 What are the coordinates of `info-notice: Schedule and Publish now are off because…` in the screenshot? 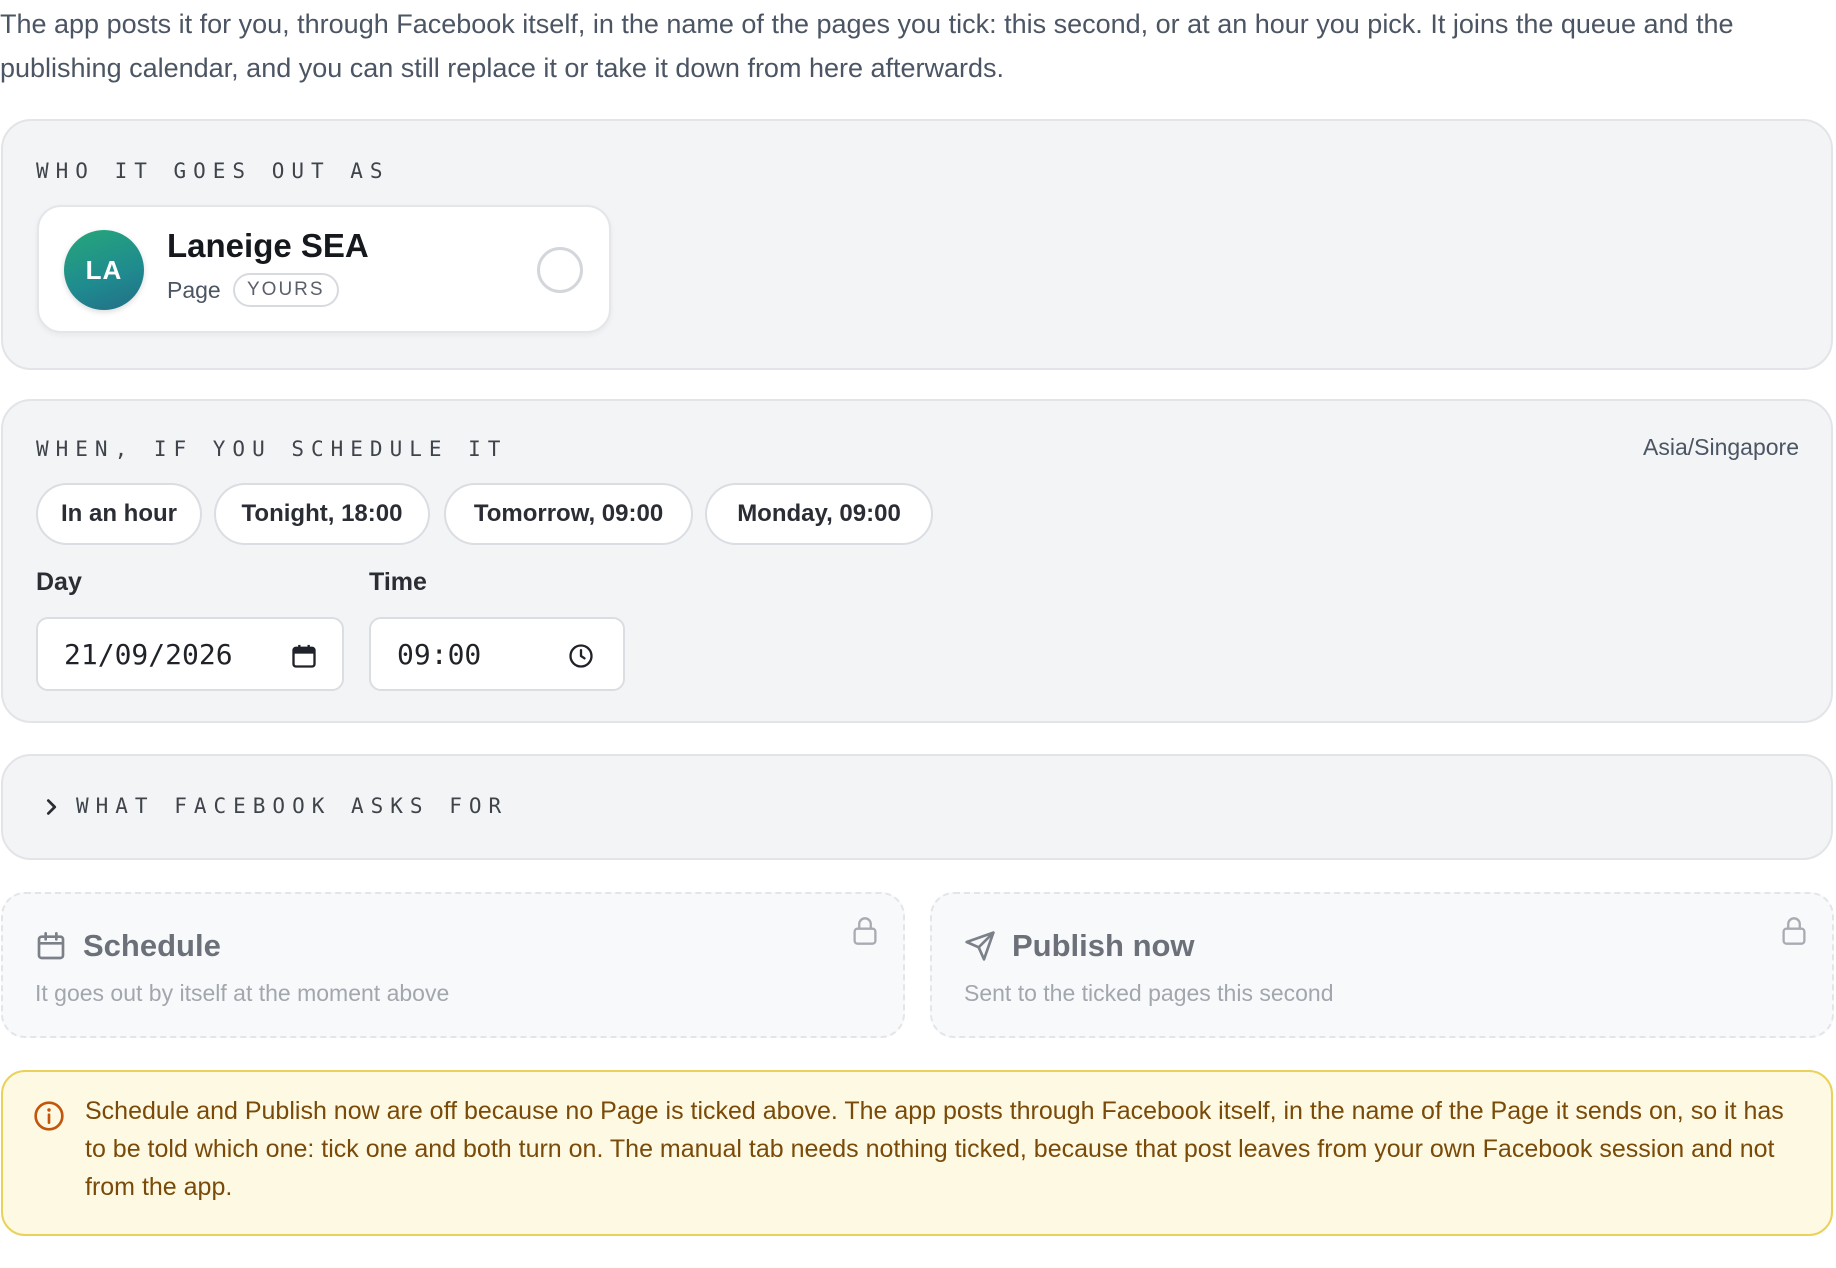 It's located at (917, 1153).